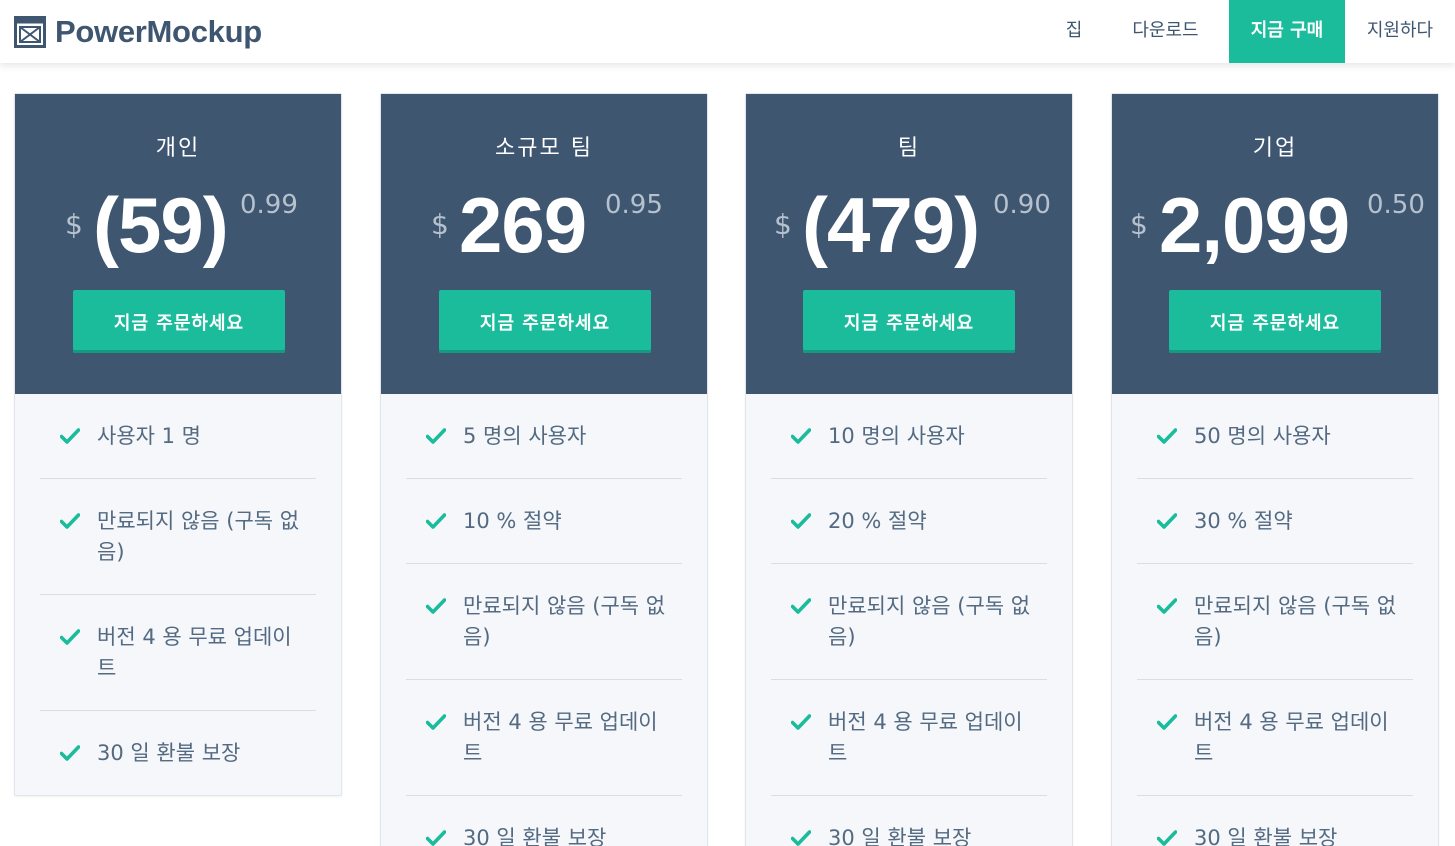 This screenshot has height=846, width=1455. I want to click on price-cents: 0.50, so click(1396, 205).